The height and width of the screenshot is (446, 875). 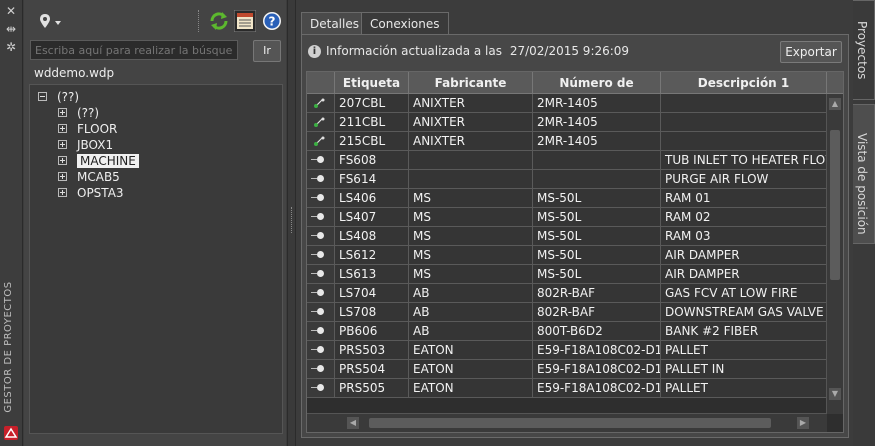 I want to click on scroll-up-icon: ▲, so click(x=835, y=104).